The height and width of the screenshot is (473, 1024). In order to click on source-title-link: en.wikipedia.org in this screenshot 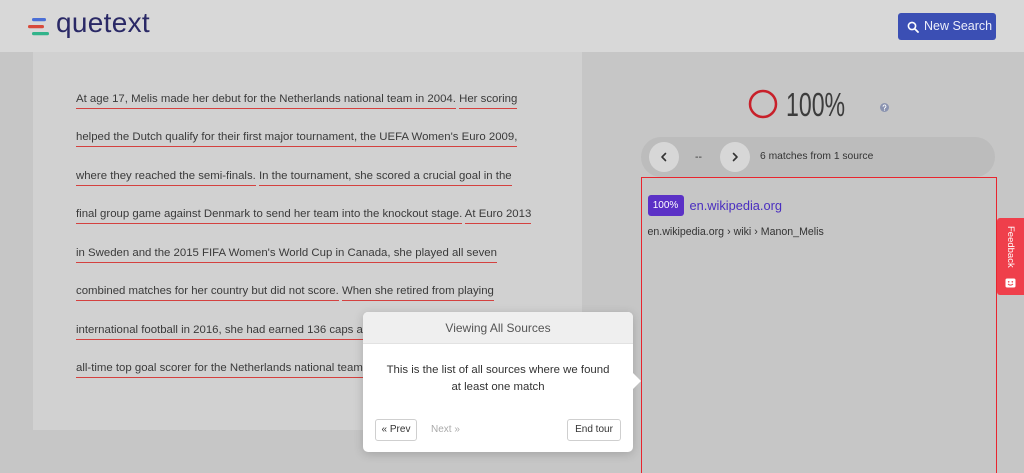, I will do `click(736, 205)`.